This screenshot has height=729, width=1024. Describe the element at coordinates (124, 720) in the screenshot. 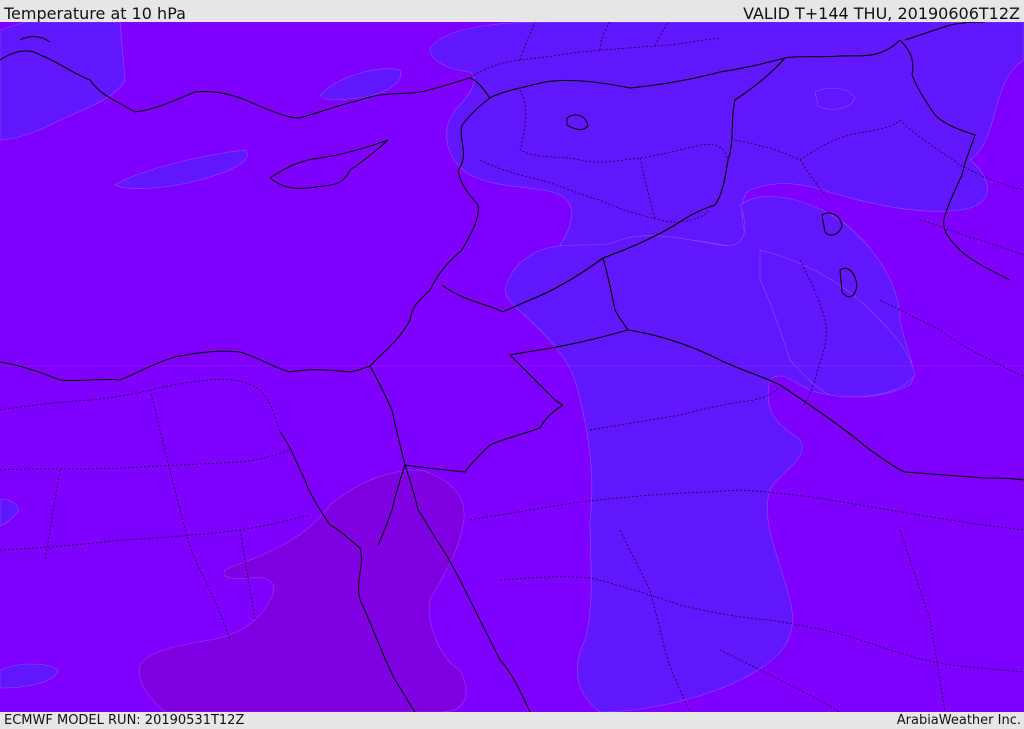

I see `model-run-label: ECMWF MODEL RUN: 20190531T12Z` at that location.